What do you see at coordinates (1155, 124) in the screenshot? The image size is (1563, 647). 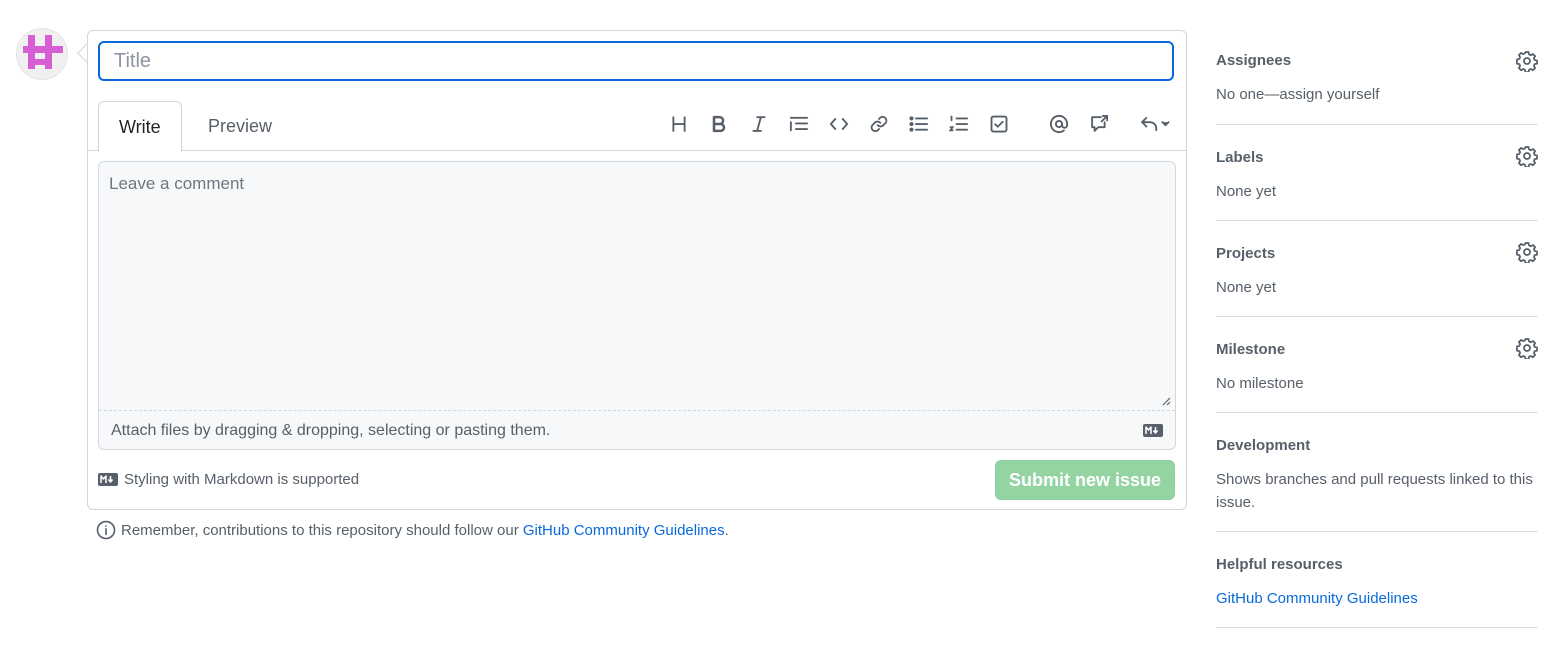 I see `saved-replies-icon` at bounding box center [1155, 124].